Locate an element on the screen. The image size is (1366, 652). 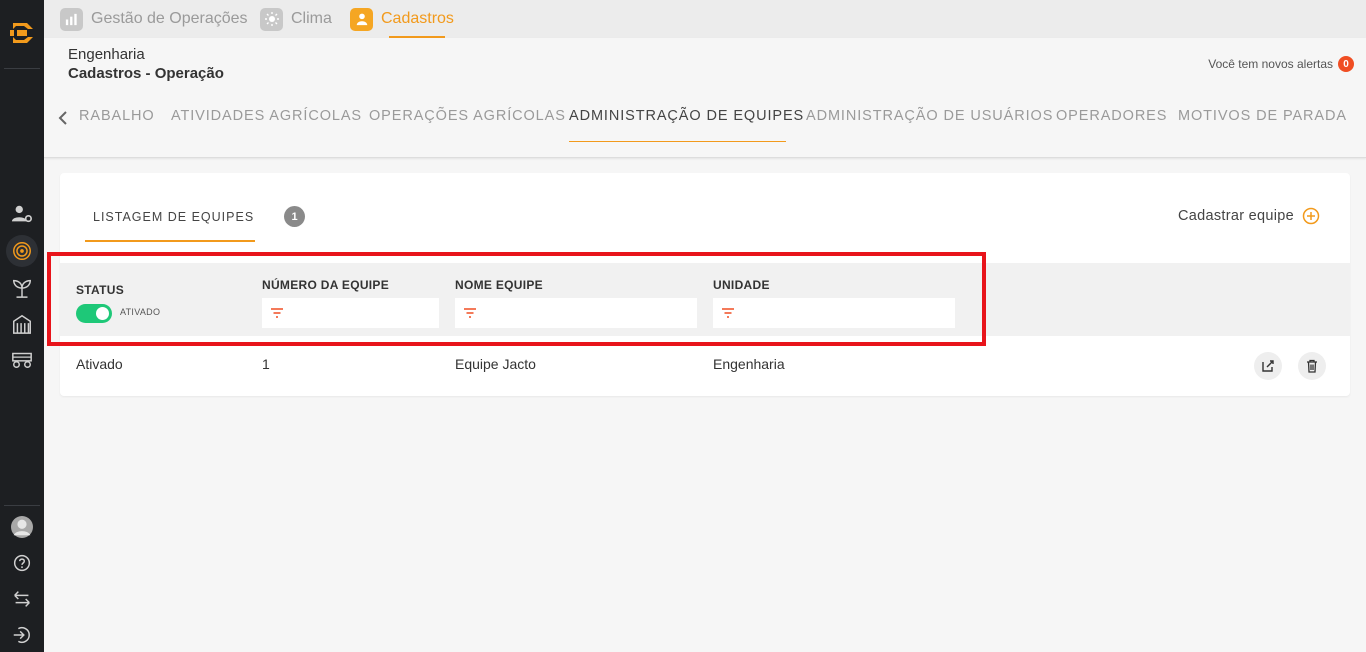
top-navigation: Gestão de Operações Clima Cadastros is located at coordinates (705, 19).